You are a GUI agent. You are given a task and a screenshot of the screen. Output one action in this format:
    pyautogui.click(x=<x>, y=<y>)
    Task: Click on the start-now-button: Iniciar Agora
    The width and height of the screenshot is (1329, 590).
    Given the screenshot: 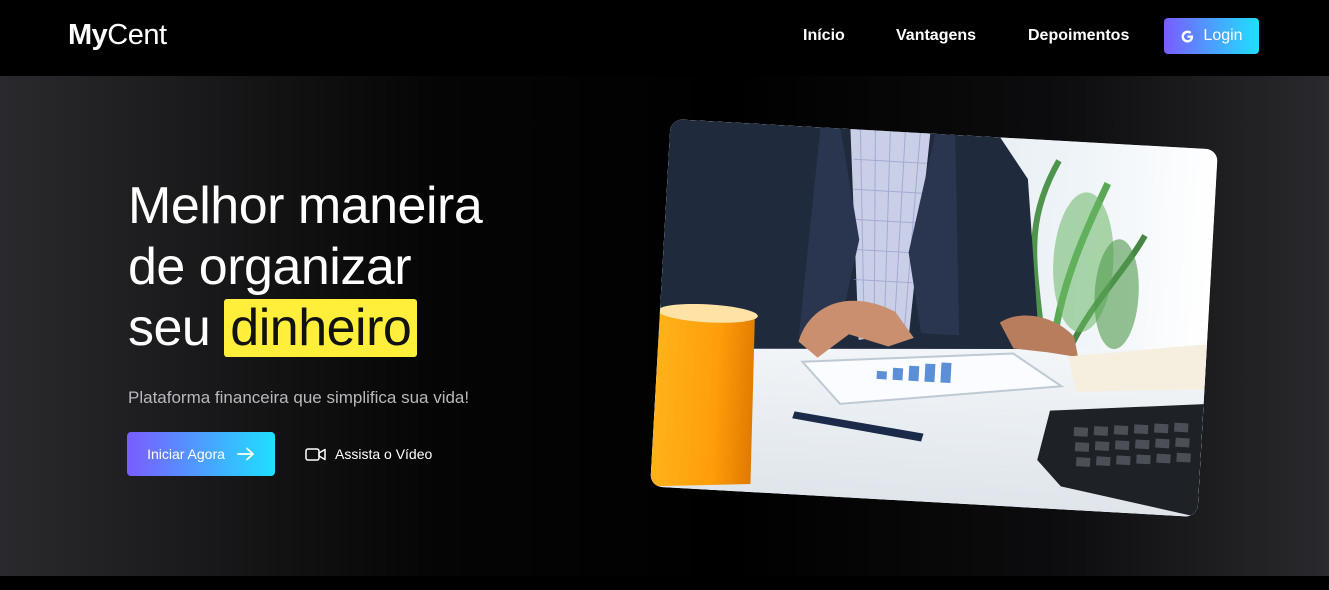 What is the action you would take?
    pyautogui.click(x=201, y=454)
    